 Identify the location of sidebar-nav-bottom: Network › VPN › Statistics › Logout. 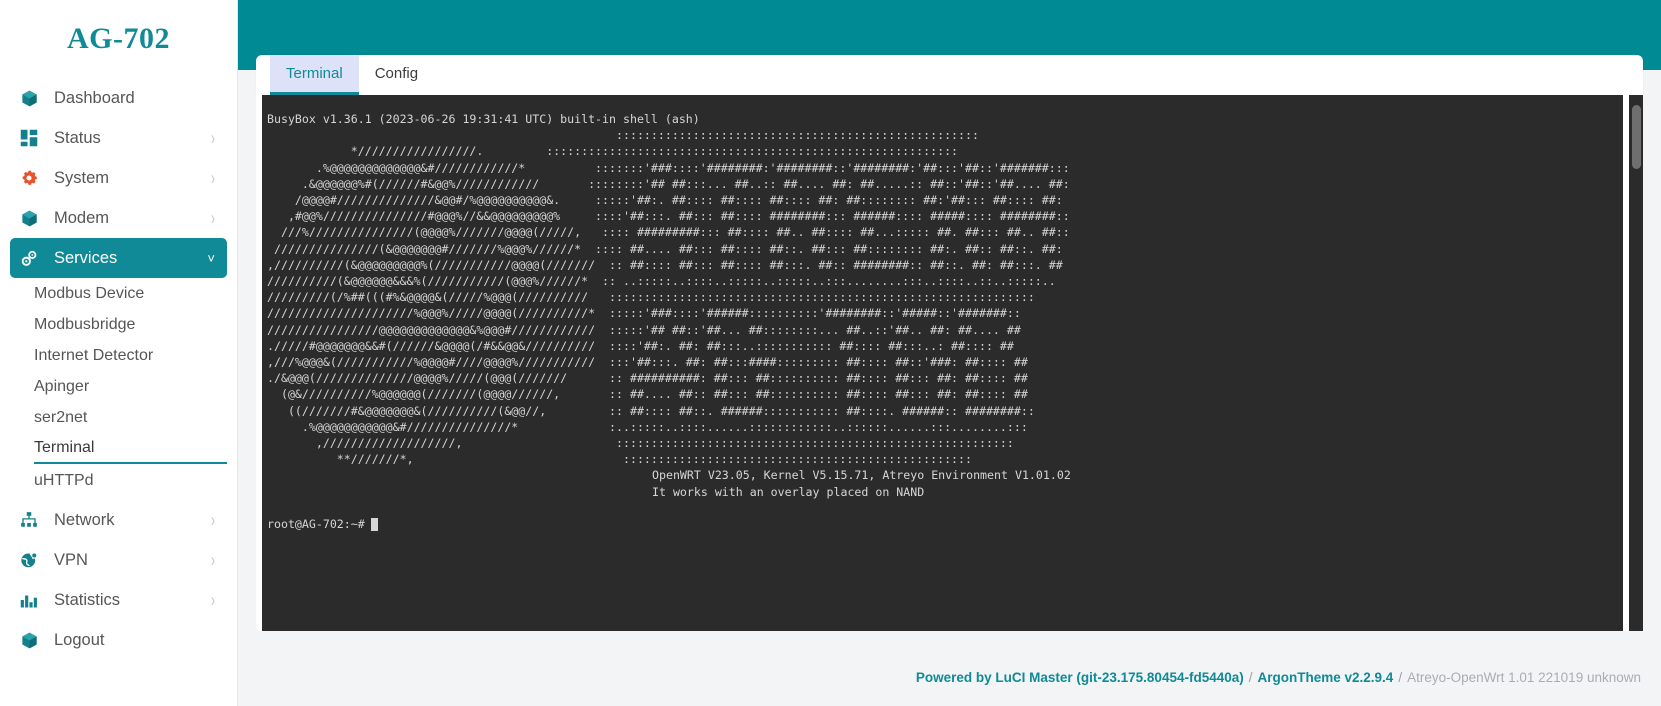
(118, 580).